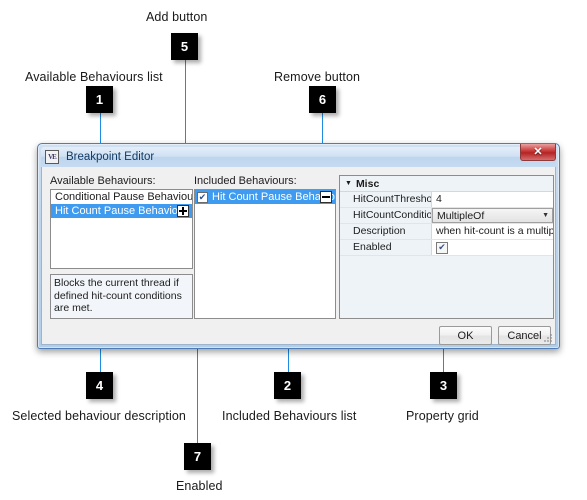 The height and width of the screenshot is (500, 587). I want to click on annotation-badge-5: 5, so click(184, 46).